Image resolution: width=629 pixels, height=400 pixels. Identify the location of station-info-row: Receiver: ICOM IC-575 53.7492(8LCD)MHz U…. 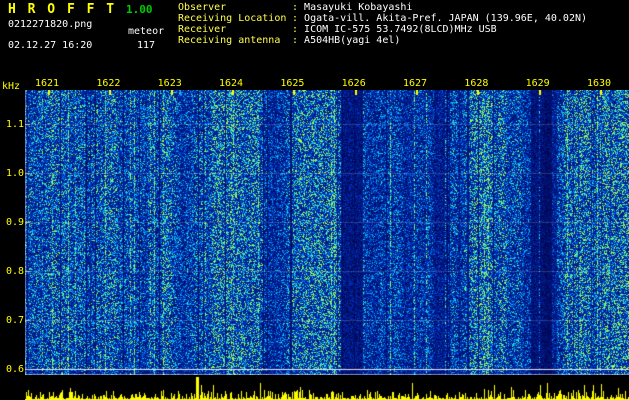
(382, 29).